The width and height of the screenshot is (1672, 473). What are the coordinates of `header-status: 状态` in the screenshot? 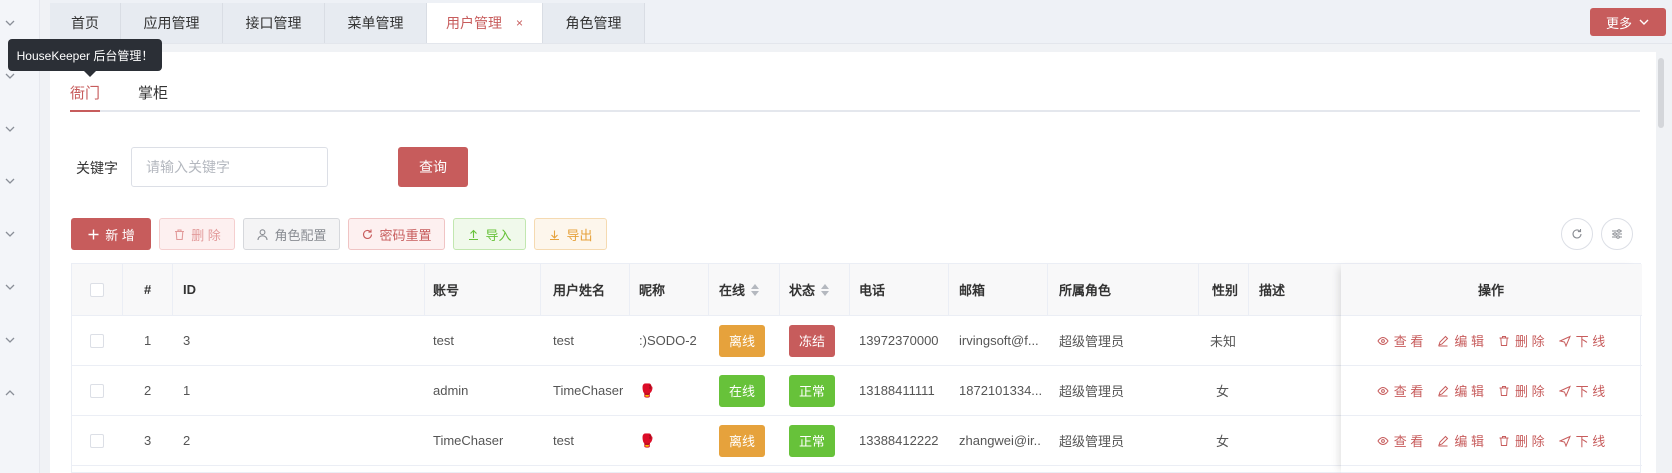 It's located at (809, 289).